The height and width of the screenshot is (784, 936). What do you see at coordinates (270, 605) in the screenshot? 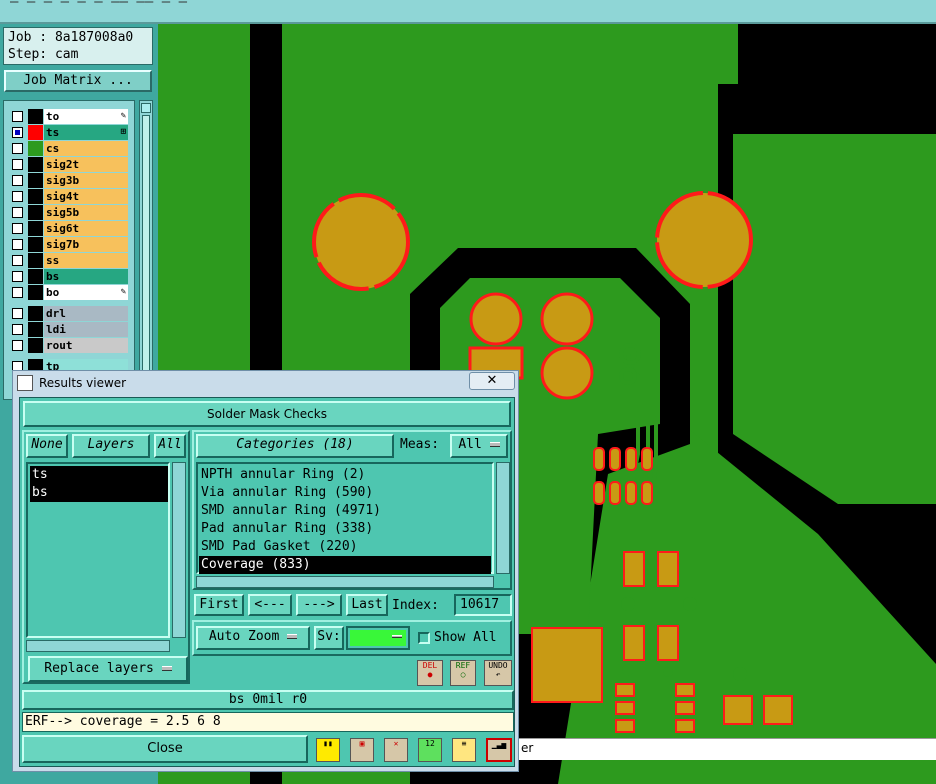
I see `prev-button: <---` at bounding box center [270, 605].